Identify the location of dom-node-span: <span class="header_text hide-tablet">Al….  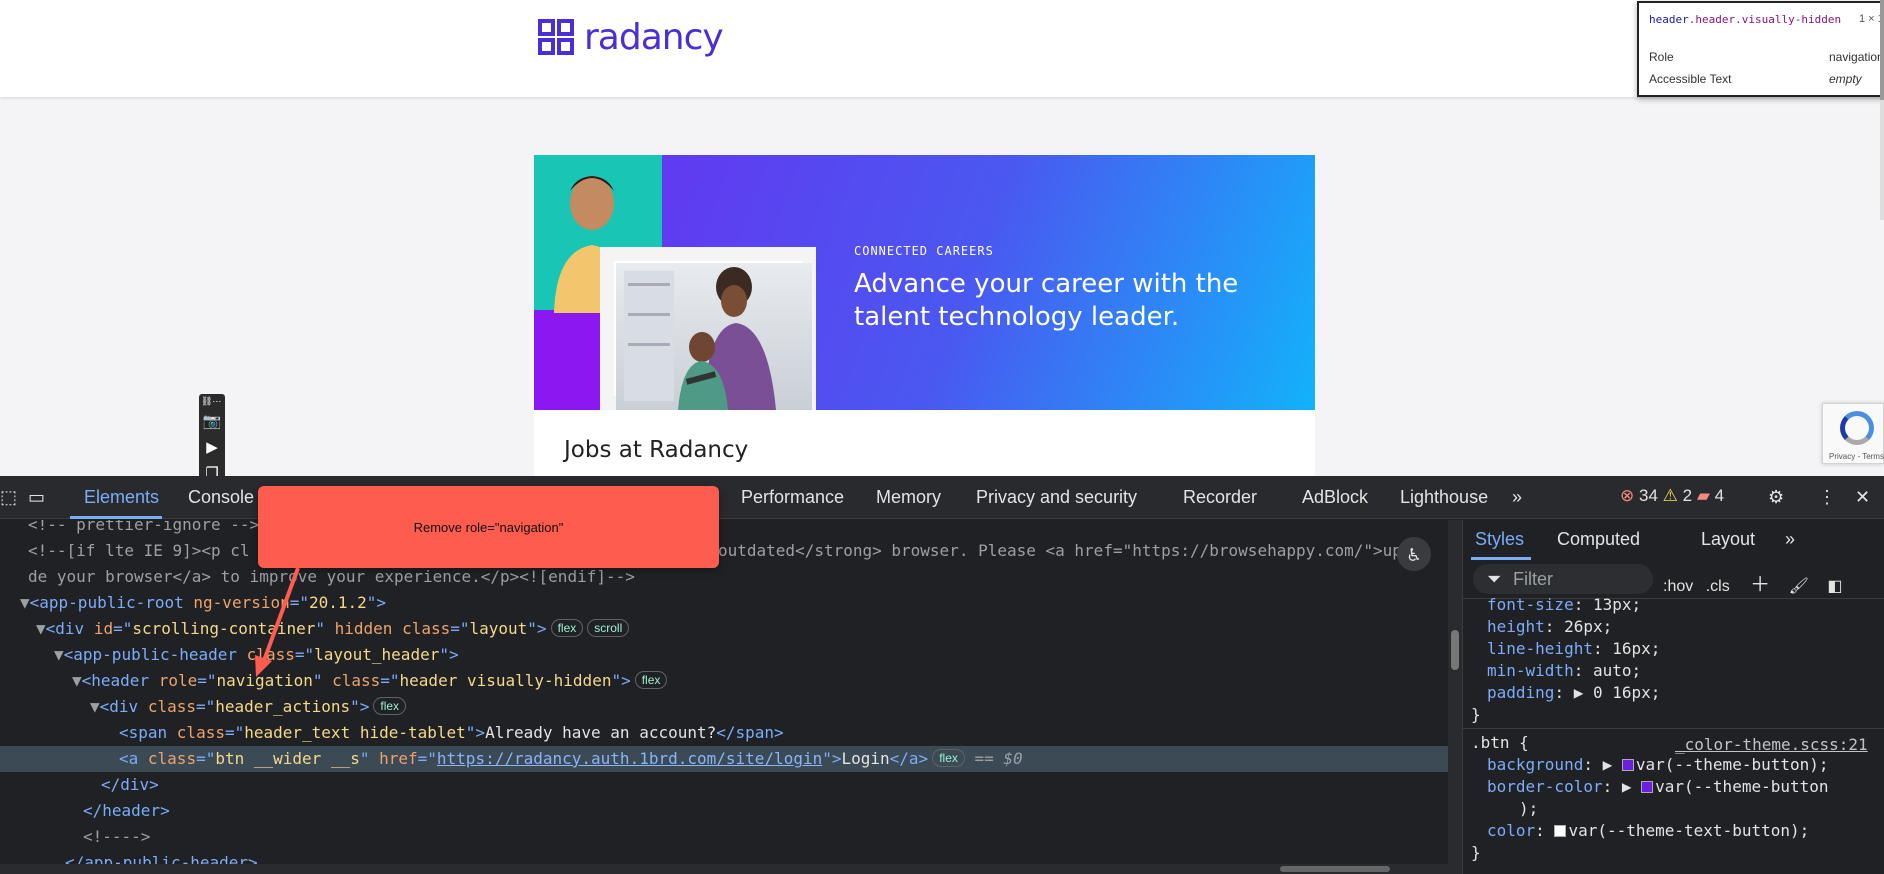
(451, 733).